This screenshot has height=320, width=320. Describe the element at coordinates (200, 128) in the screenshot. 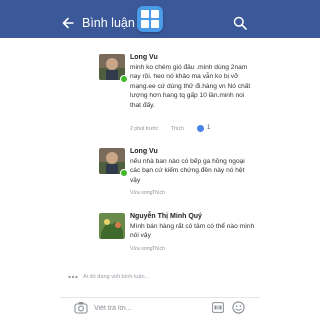

I see `like-reaction-icon` at that location.